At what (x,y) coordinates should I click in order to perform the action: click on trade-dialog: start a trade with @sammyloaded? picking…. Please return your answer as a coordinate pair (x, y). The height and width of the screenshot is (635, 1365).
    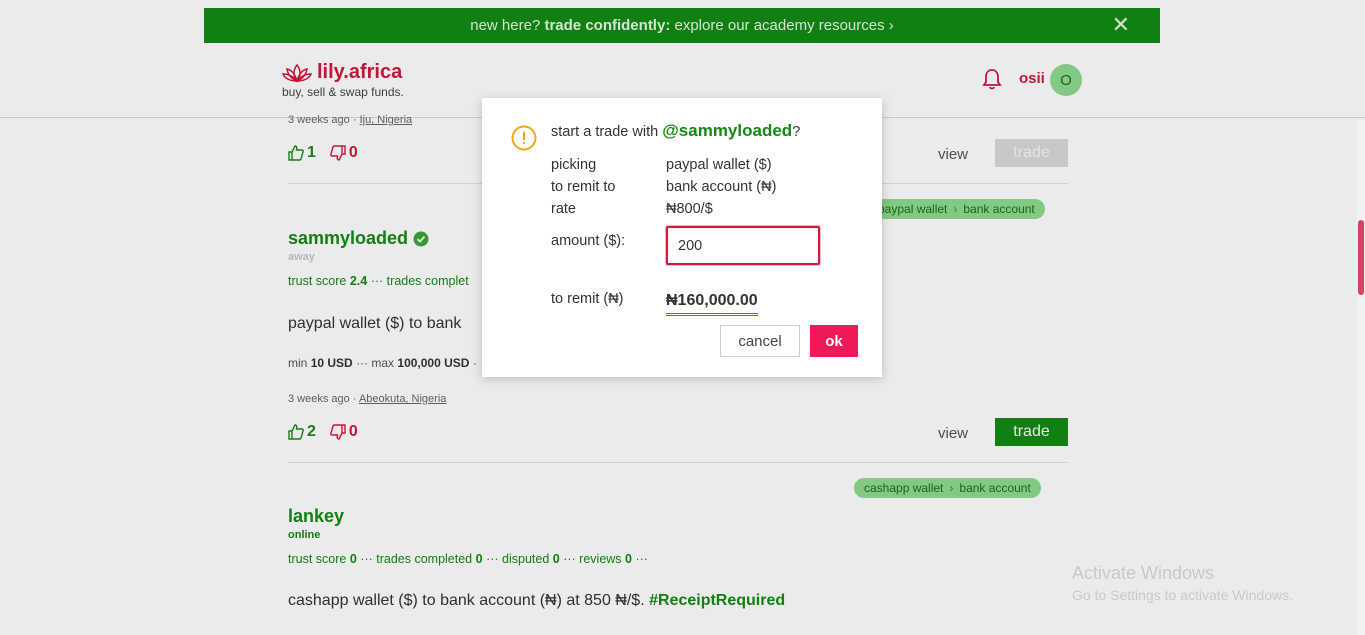
    Looking at the image, I should click on (682, 237).